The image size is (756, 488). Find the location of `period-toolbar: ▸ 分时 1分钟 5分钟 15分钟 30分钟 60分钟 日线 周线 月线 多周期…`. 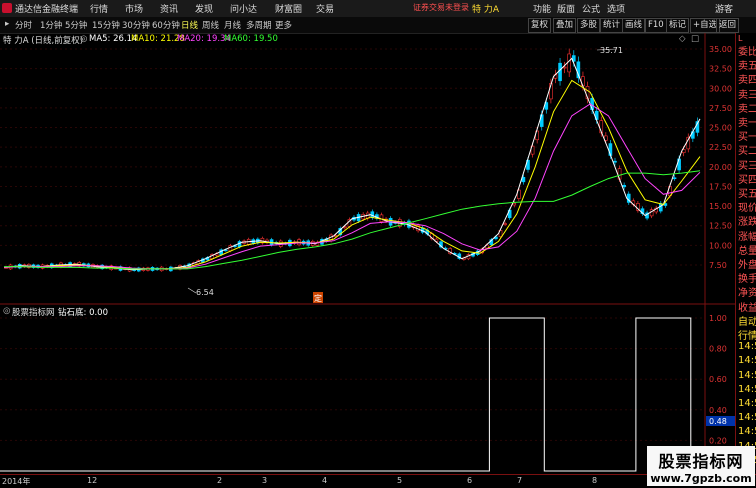

period-toolbar: ▸ 分时 1分钟 5分钟 15分钟 30分钟 60分钟 日线 周线 月线 多周期… is located at coordinates (378, 25).